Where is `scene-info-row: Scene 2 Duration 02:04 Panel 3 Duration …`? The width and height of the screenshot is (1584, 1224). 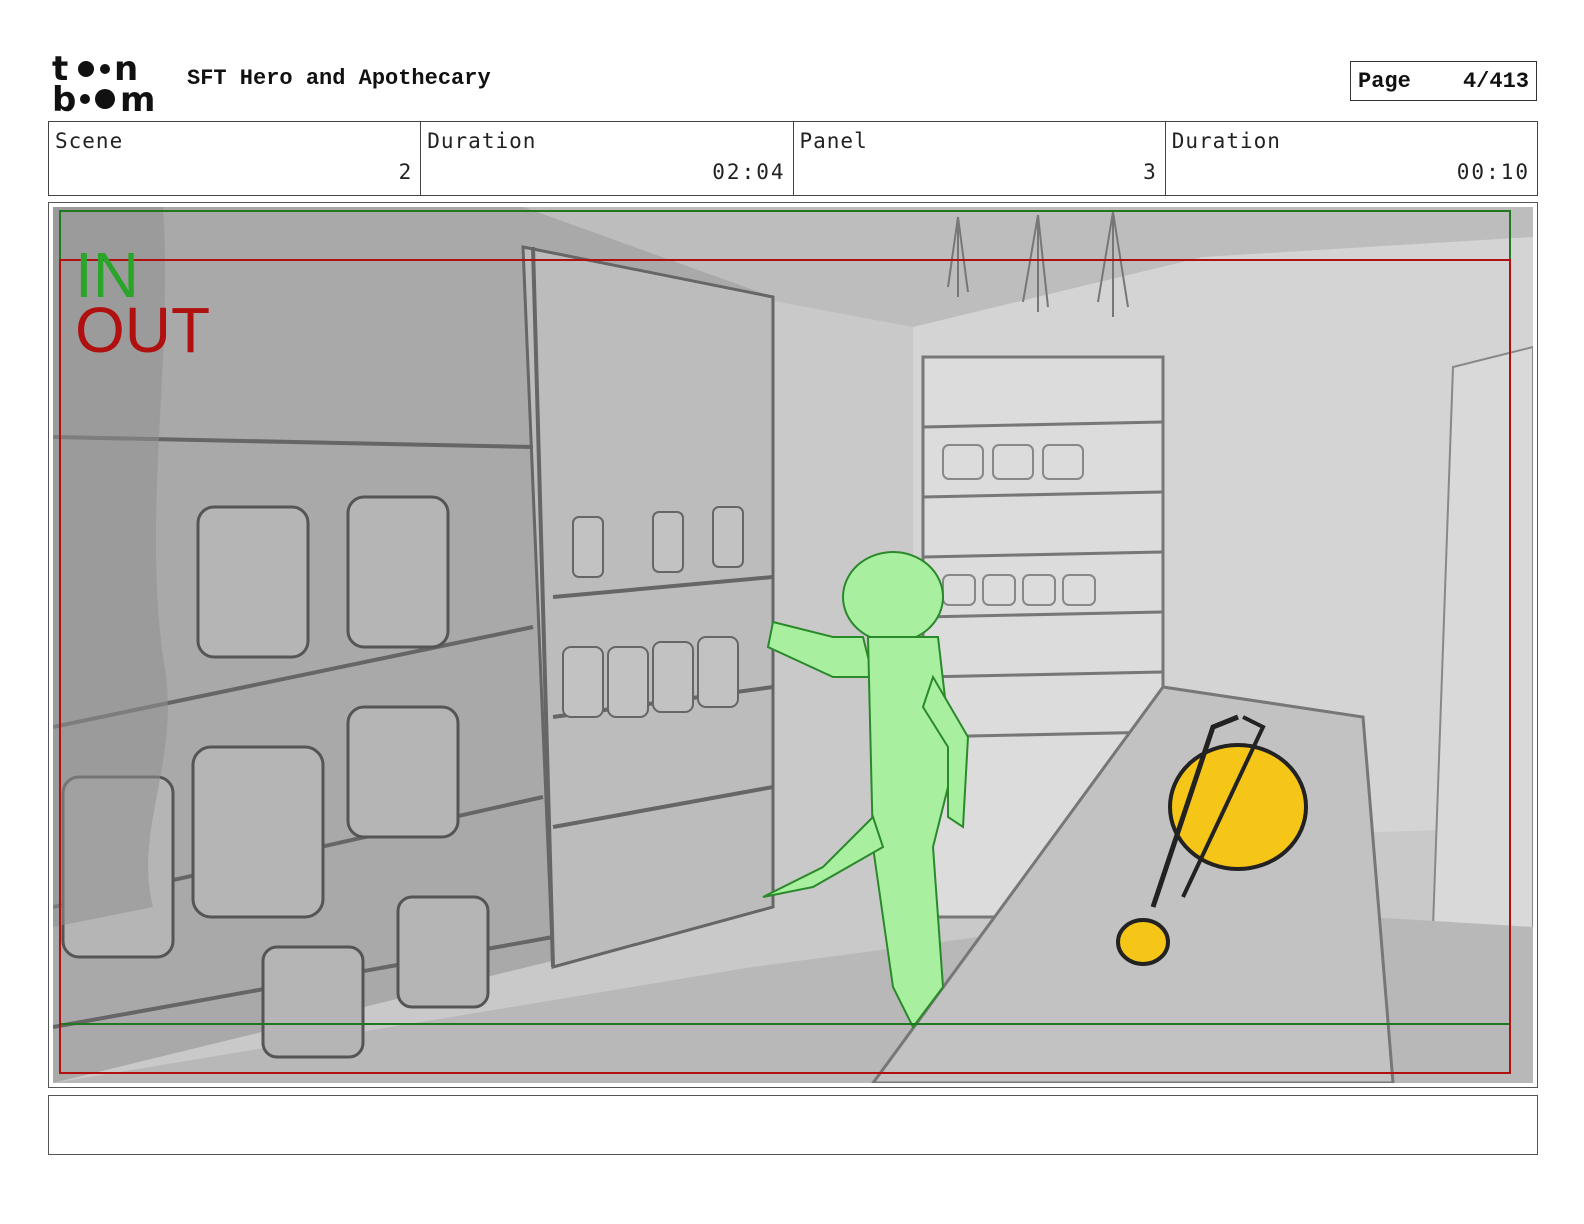
scene-info-row: Scene 2 Duration 02:04 Panel 3 Duration … is located at coordinates (793, 158).